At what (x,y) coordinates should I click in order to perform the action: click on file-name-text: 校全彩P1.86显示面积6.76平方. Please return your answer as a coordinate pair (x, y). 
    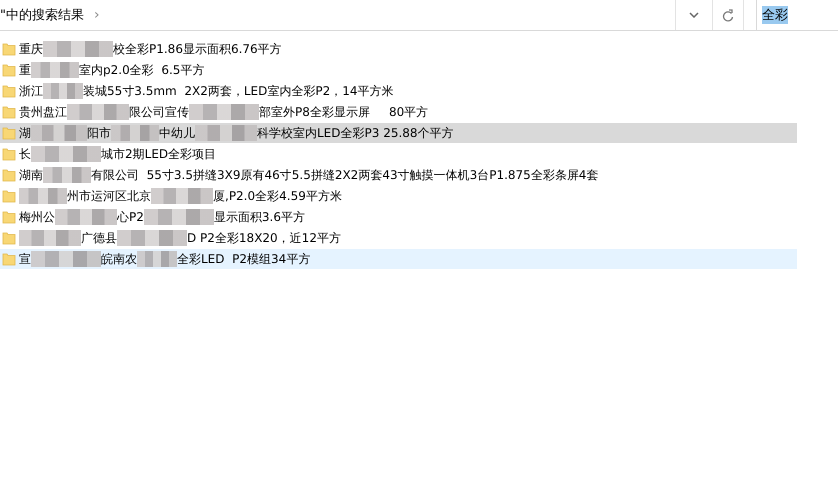
    Looking at the image, I should click on (197, 49).